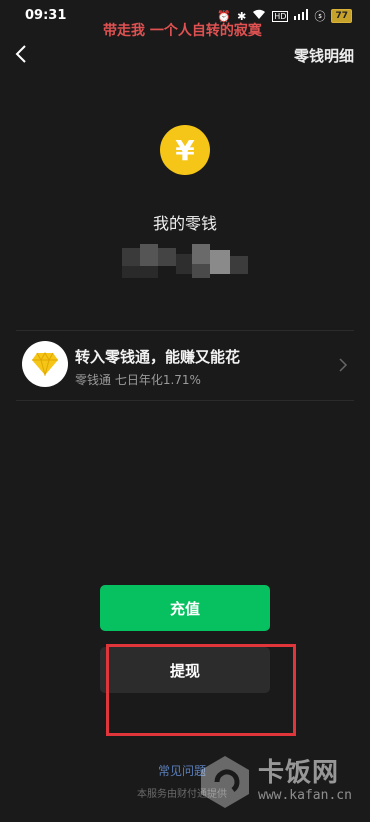 Image resolution: width=370 pixels, height=822 pixels. I want to click on chevron-left-icon, so click(20, 54).